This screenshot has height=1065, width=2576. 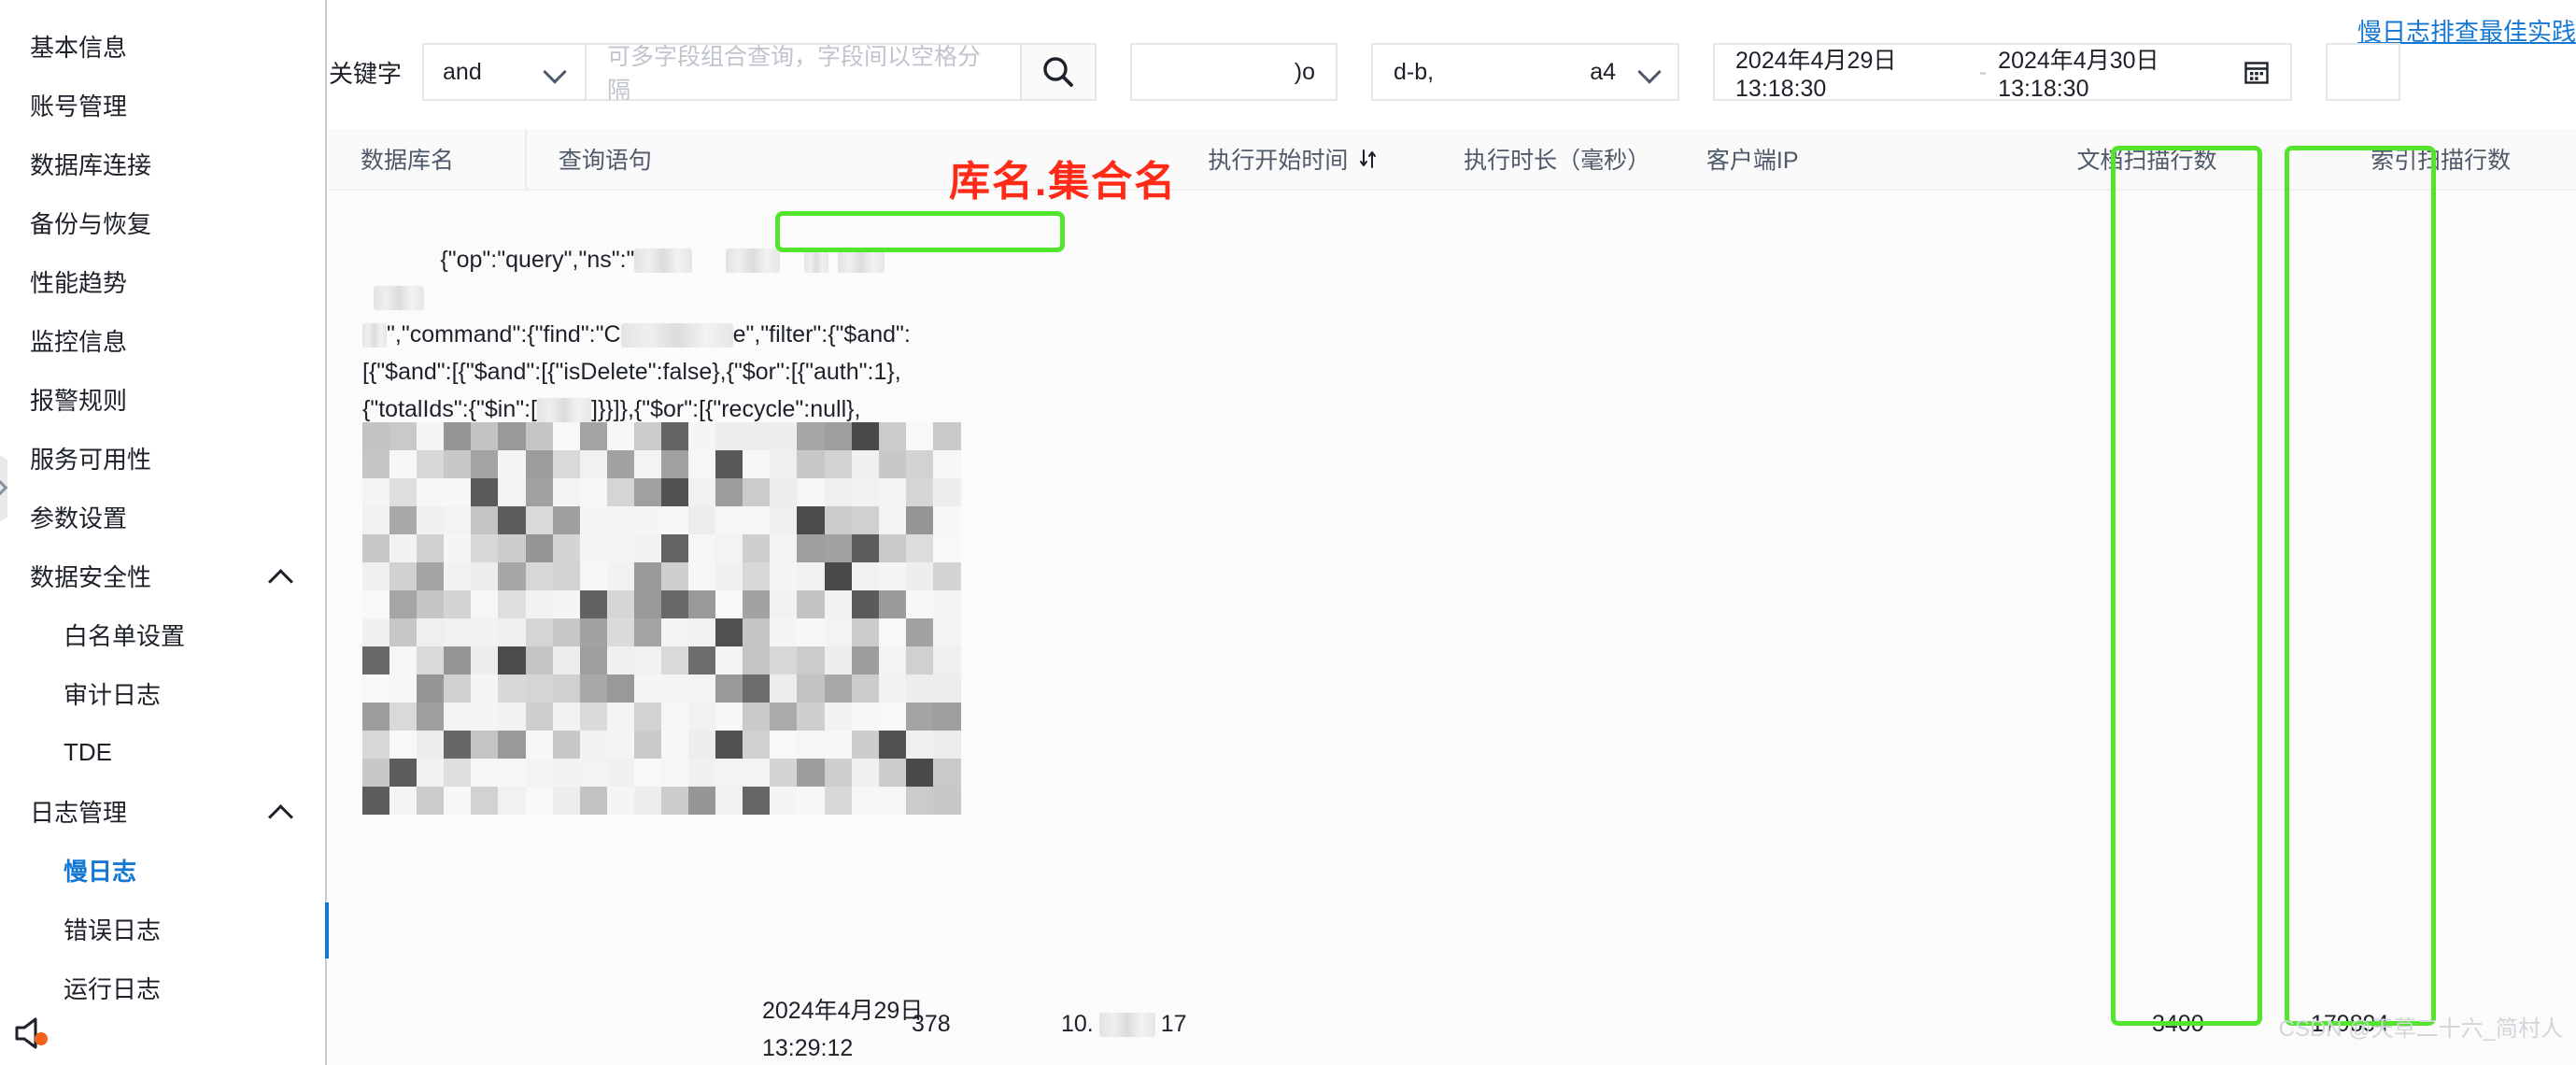 What do you see at coordinates (162, 987) in the screenshot?
I see `sidebar-item-running-log: 运行日志` at bounding box center [162, 987].